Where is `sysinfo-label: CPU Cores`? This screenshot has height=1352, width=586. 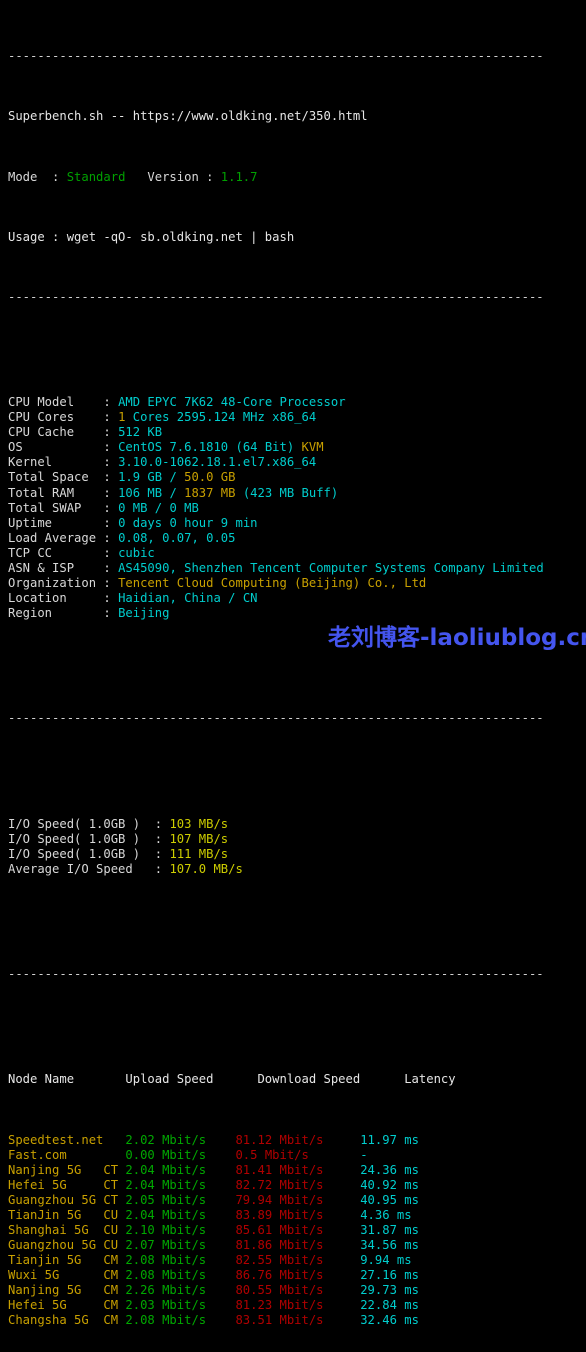
sysinfo-label: CPU Cores is located at coordinates (56, 417).